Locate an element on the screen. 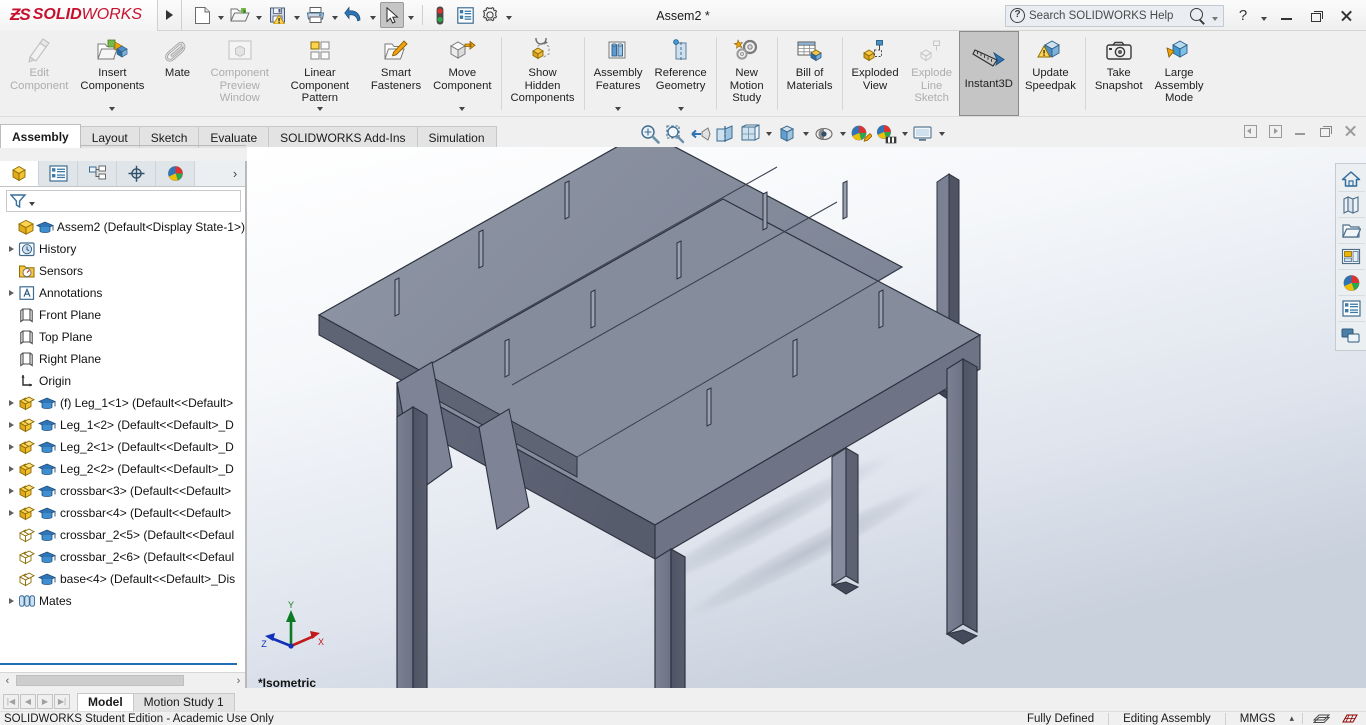  units-caret-icon: ▴ is located at coordinates (1295, 718).